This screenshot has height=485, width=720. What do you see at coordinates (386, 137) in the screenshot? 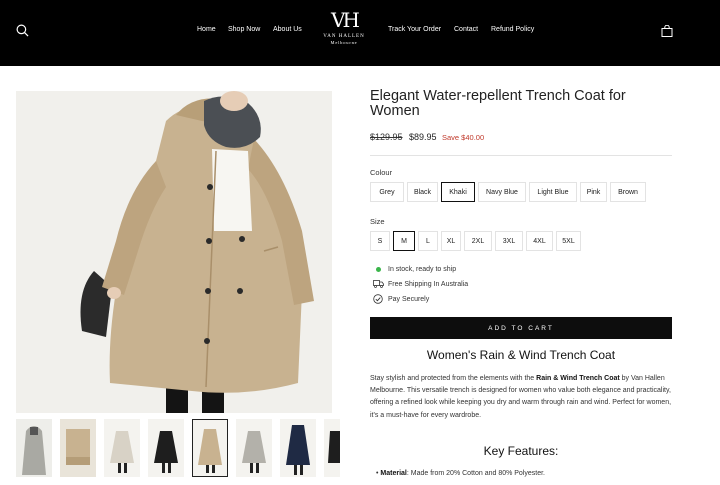
I see `price-original: $129.95` at bounding box center [386, 137].